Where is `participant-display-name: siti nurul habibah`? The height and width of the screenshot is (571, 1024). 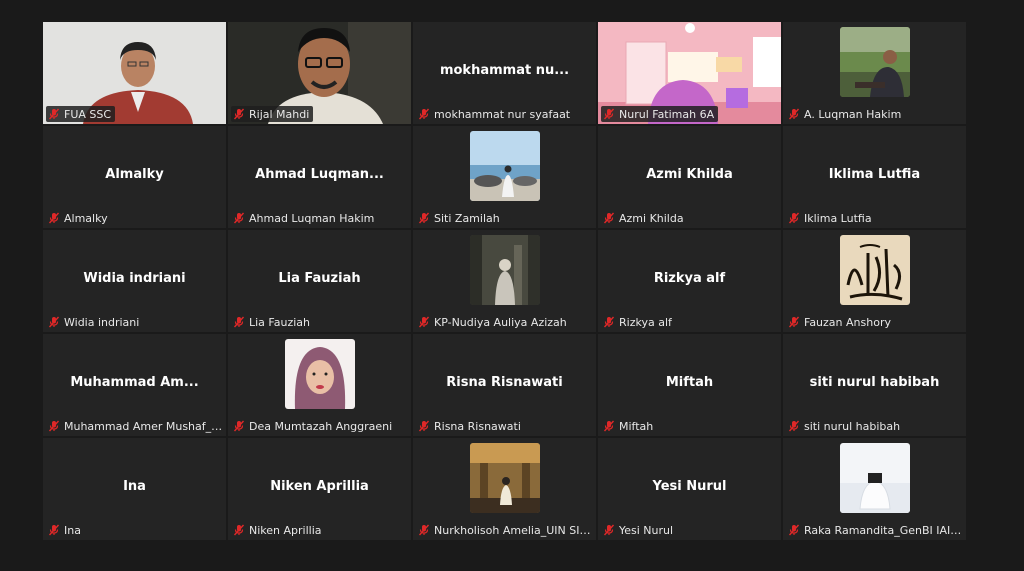
participant-display-name: siti nurul habibah is located at coordinates (874, 382).